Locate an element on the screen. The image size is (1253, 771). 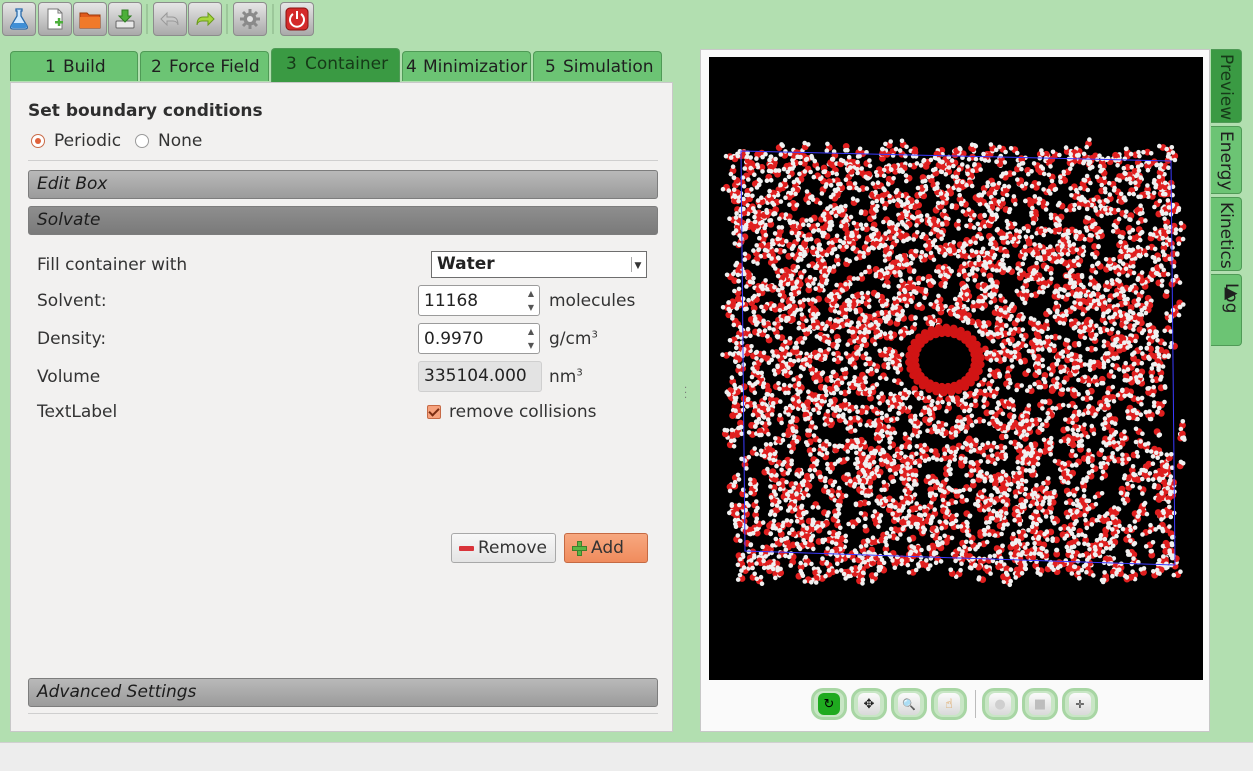
center-button: ✛ is located at coordinates (1080, 704).